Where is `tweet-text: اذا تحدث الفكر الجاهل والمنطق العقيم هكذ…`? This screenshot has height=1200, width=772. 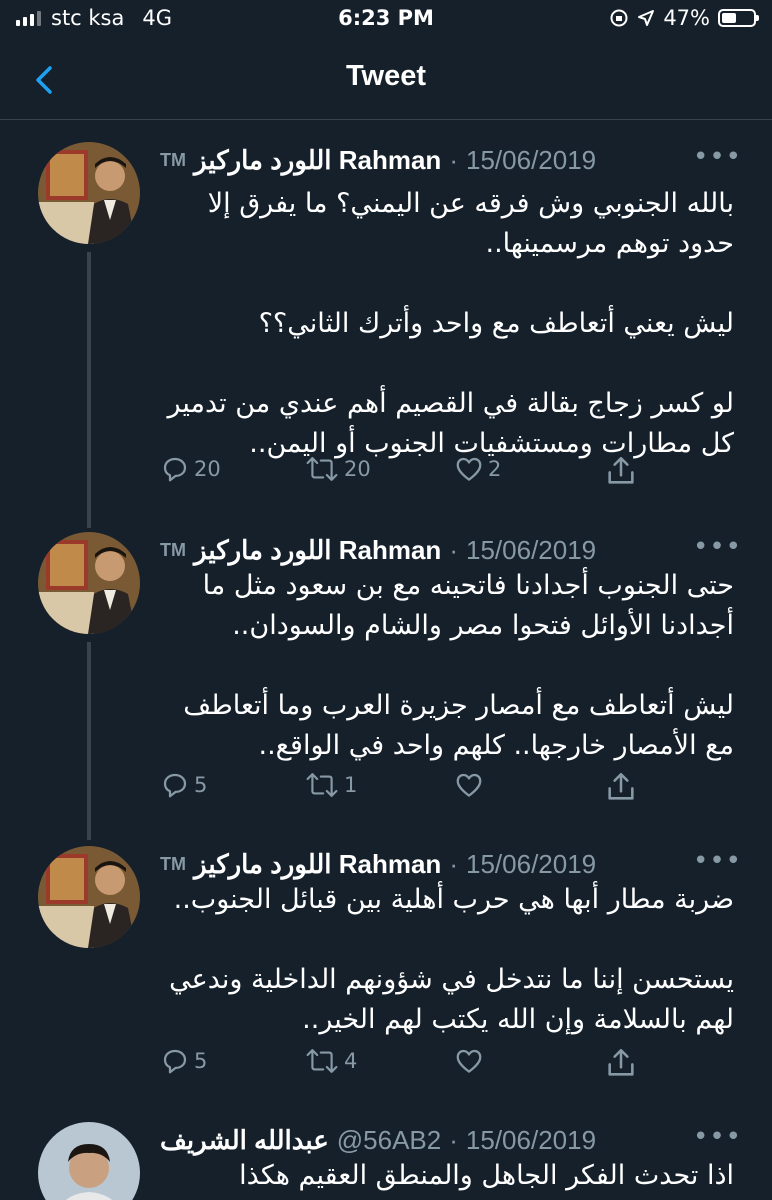 tweet-text: اذا تحدث الفكر الجاهل والمنطق العقيم هكذ… is located at coordinates (486, 1175).